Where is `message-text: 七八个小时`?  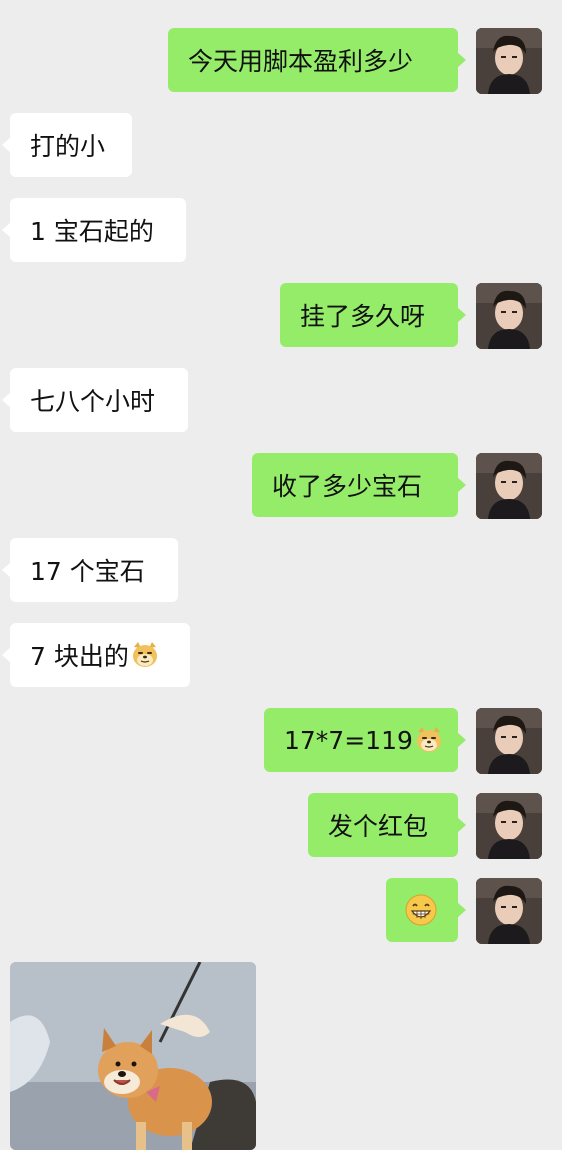 message-text: 七八个小时 is located at coordinates (93, 401).